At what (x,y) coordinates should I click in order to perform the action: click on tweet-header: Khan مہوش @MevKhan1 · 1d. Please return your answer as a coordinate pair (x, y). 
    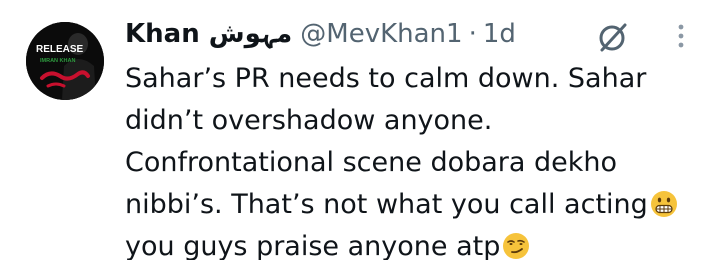
    Looking at the image, I should click on (320, 34).